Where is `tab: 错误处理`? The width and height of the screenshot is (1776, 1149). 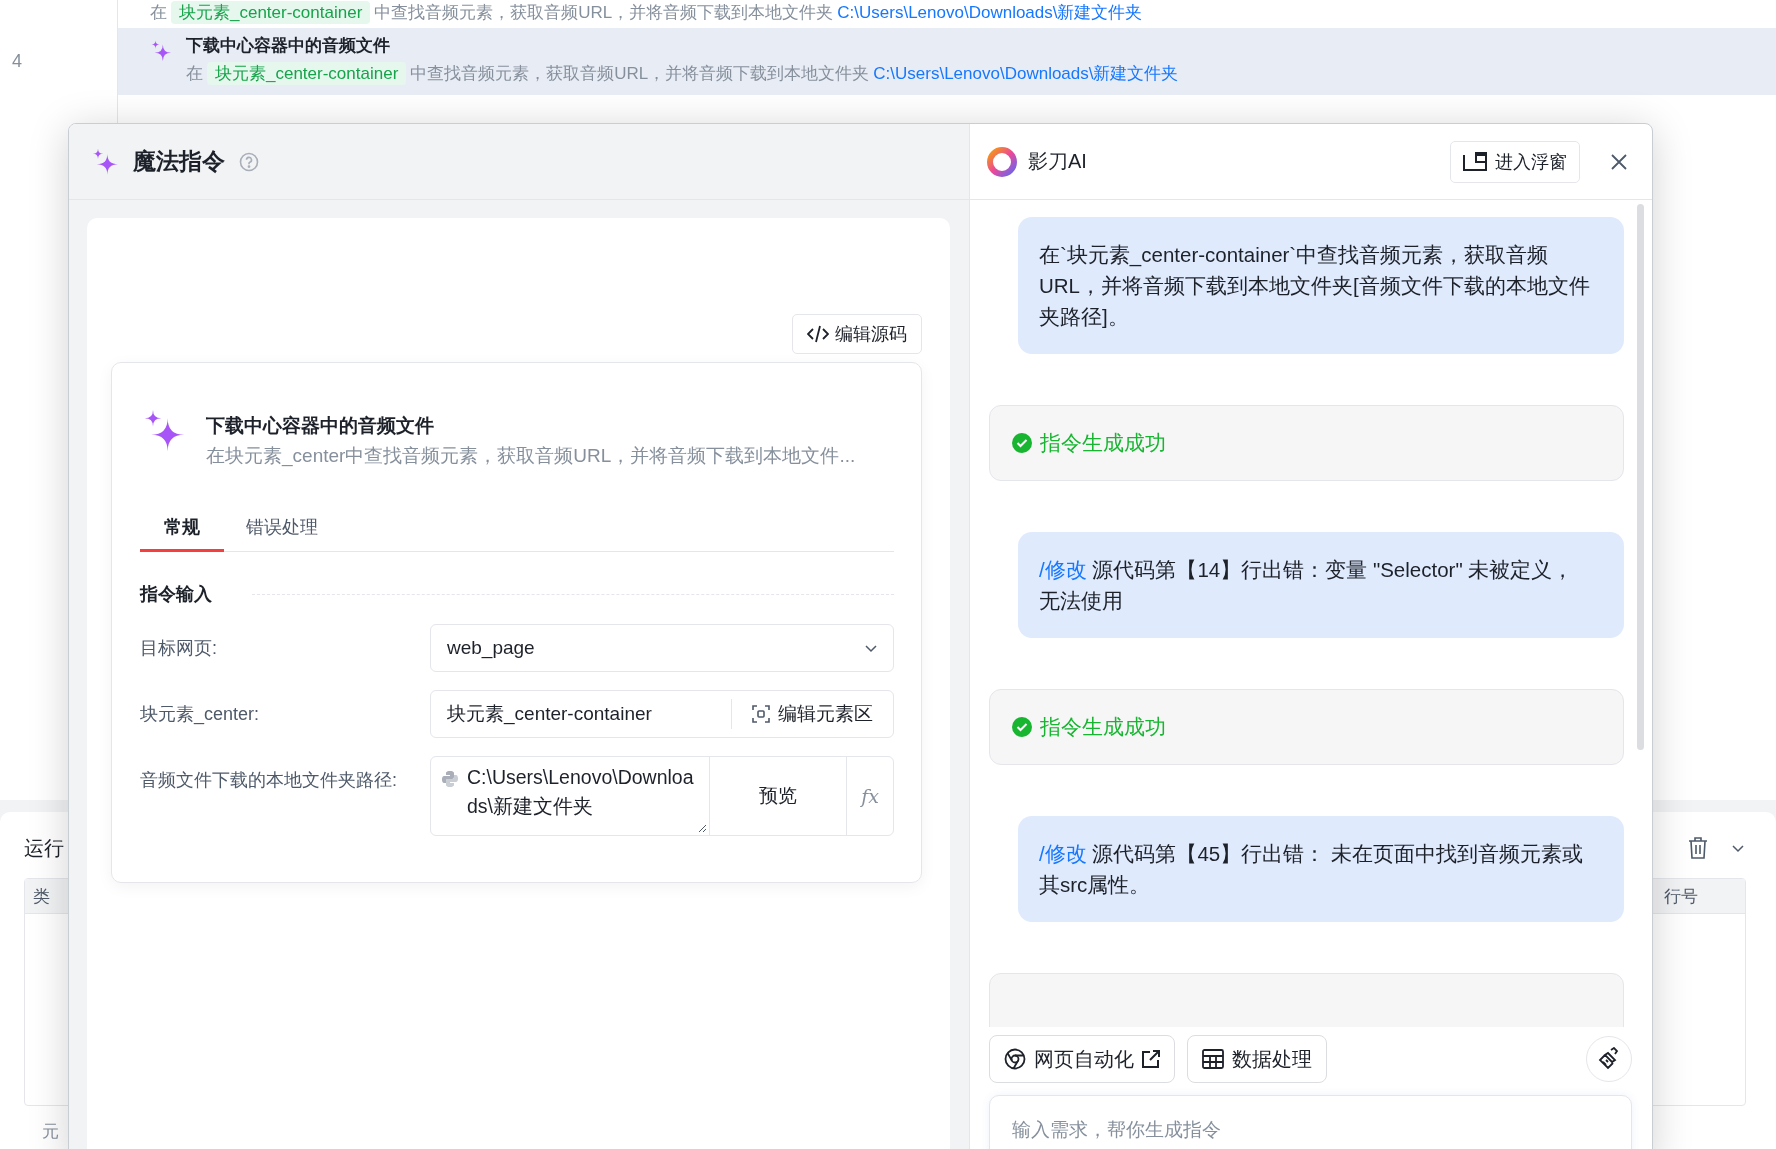
tab: 错误处理 is located at coordinates (282, 528).